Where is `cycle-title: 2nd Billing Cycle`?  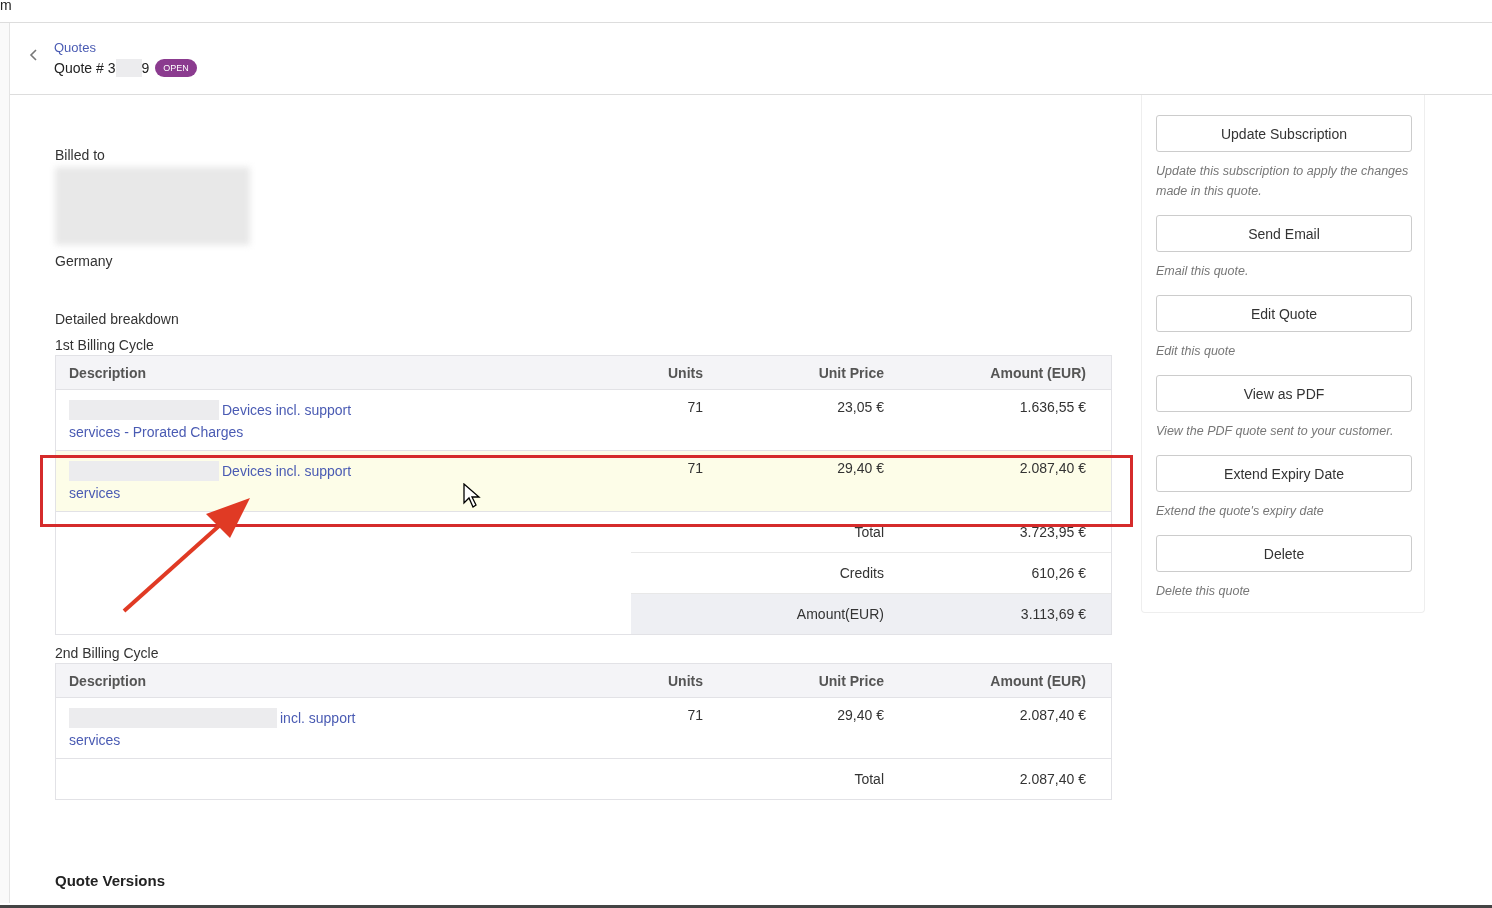
cycle-title: 2nd Billing Cycle is located at coordinates (107, 653).